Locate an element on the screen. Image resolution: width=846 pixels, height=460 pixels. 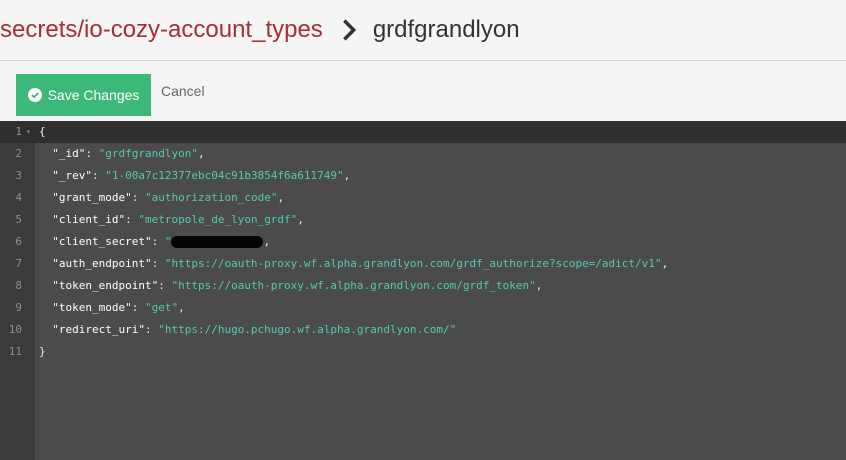
line-number: 1 is located at coordinates (18, 131).